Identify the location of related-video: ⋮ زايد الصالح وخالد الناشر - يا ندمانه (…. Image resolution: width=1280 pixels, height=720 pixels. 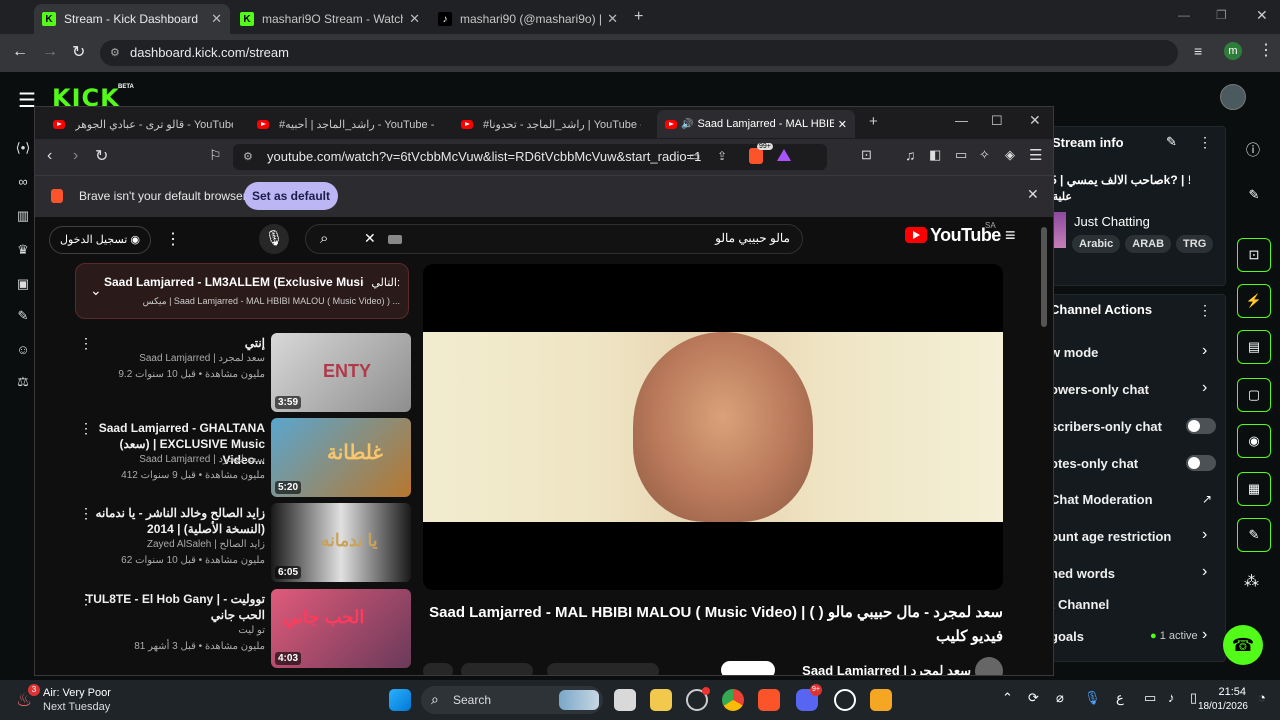
(243, 543).